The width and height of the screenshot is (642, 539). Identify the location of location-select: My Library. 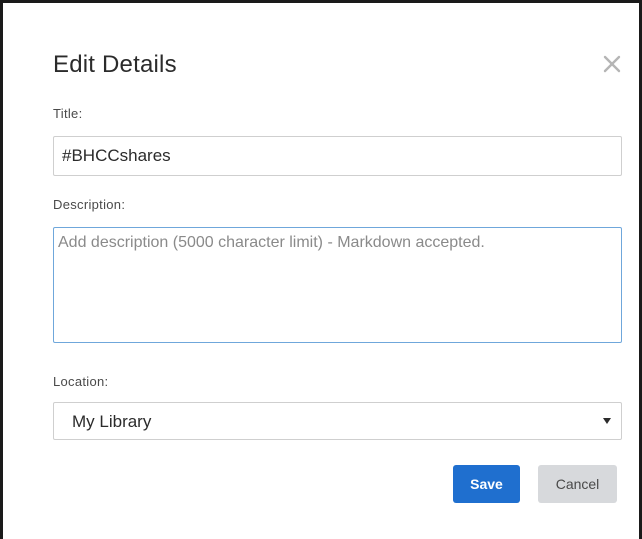
(337, 421).